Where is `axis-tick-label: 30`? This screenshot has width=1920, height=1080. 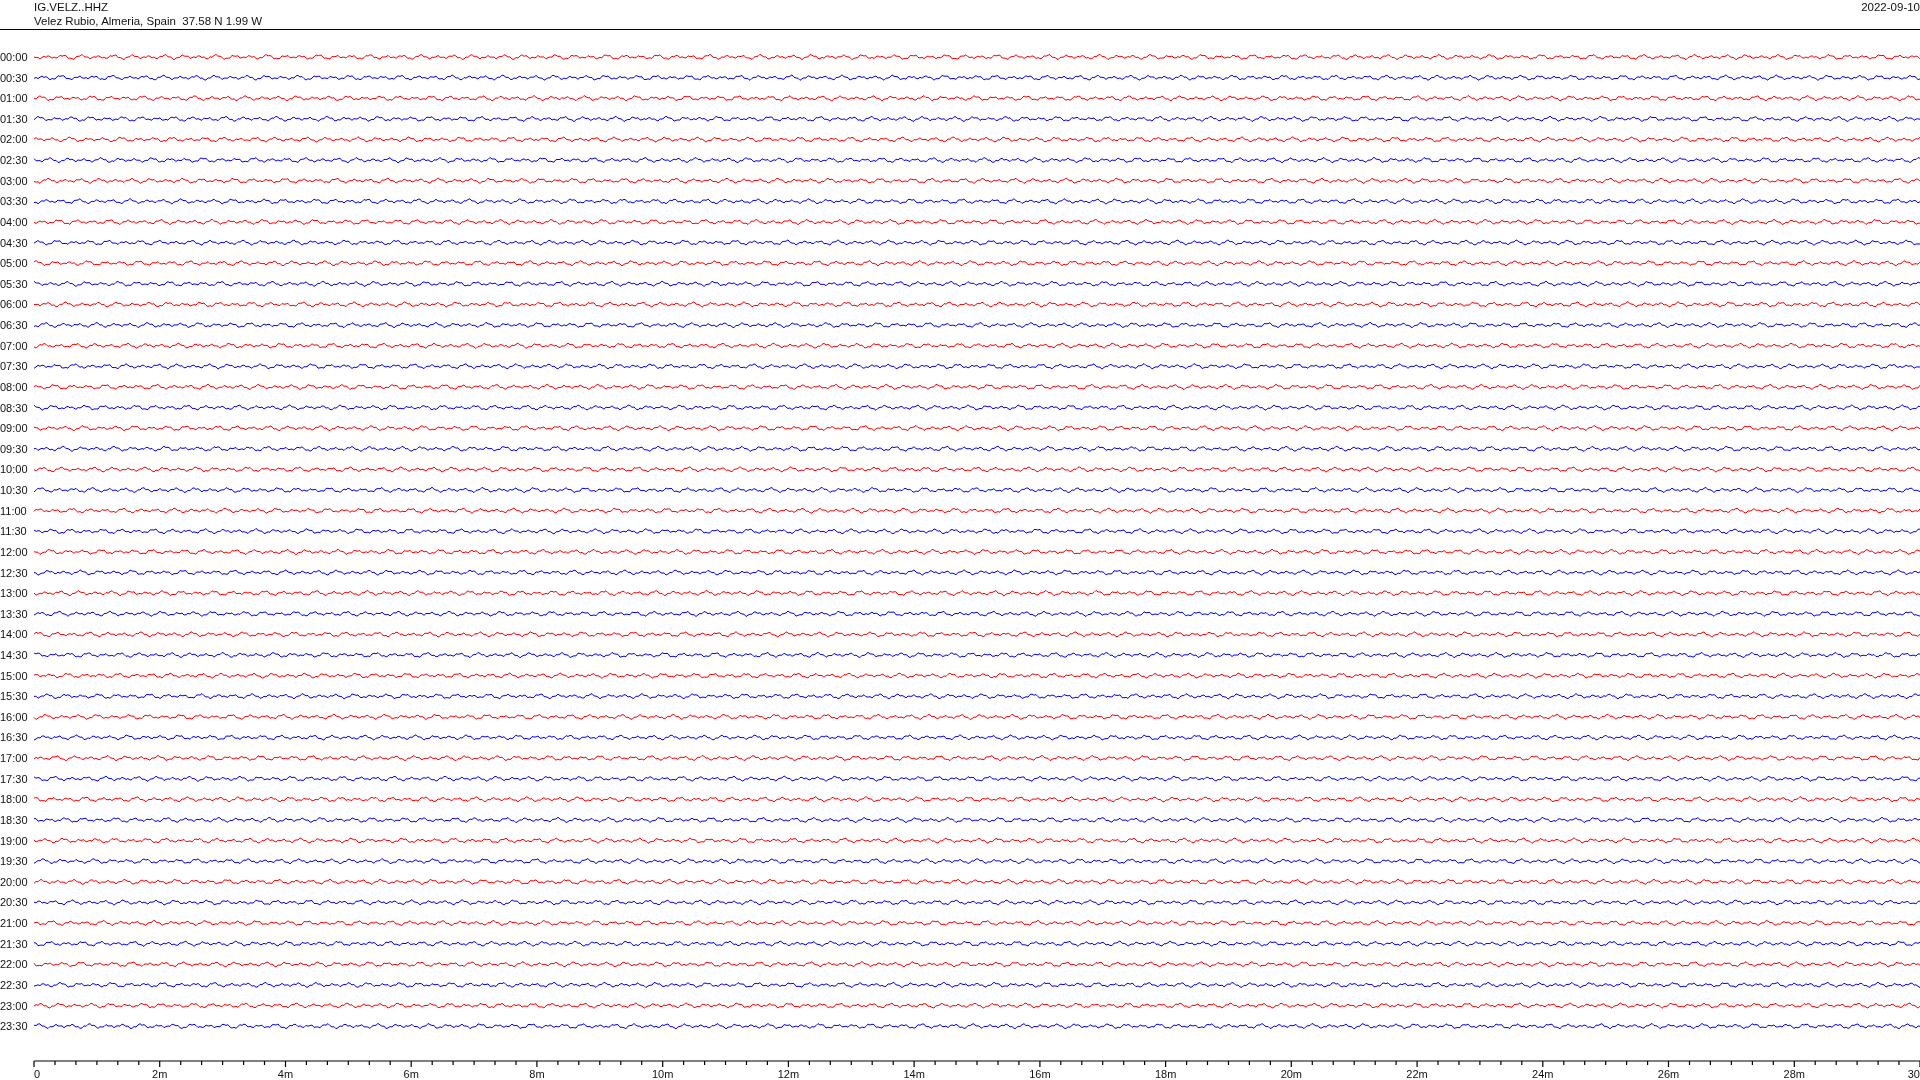
axis-tick-label: 30 is located at coordinates (1913, 1073).